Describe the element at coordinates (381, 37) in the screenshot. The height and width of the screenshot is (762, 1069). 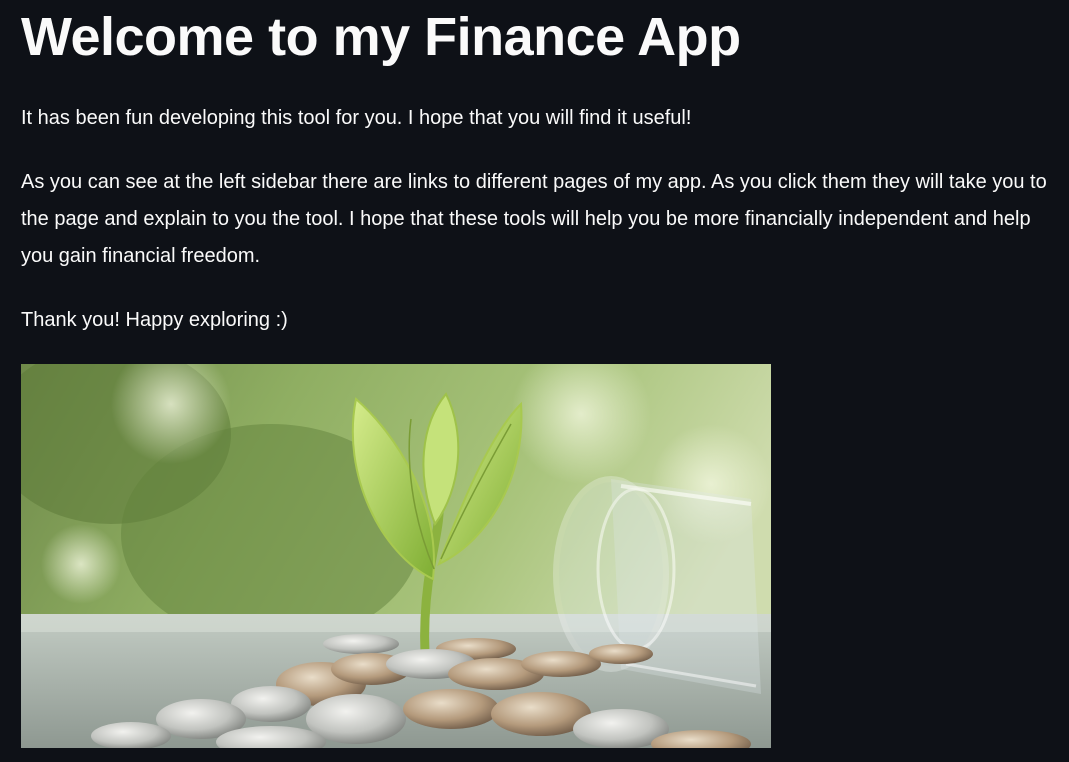
I see `page-title: Welcome to my Finance App` at that location.